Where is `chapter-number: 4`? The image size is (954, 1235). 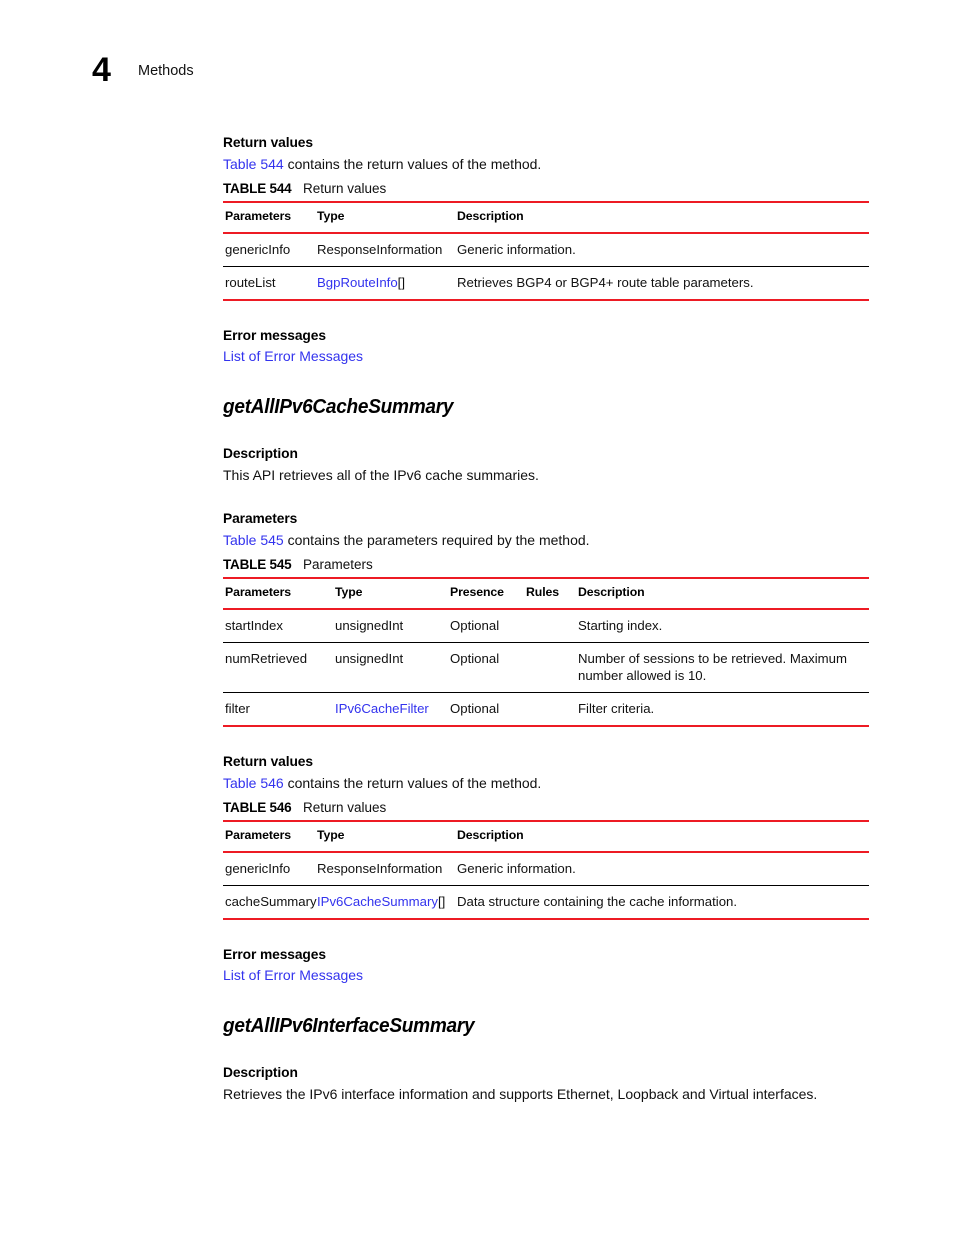 chapter-number: 4 is located at coordinates (101, 70).